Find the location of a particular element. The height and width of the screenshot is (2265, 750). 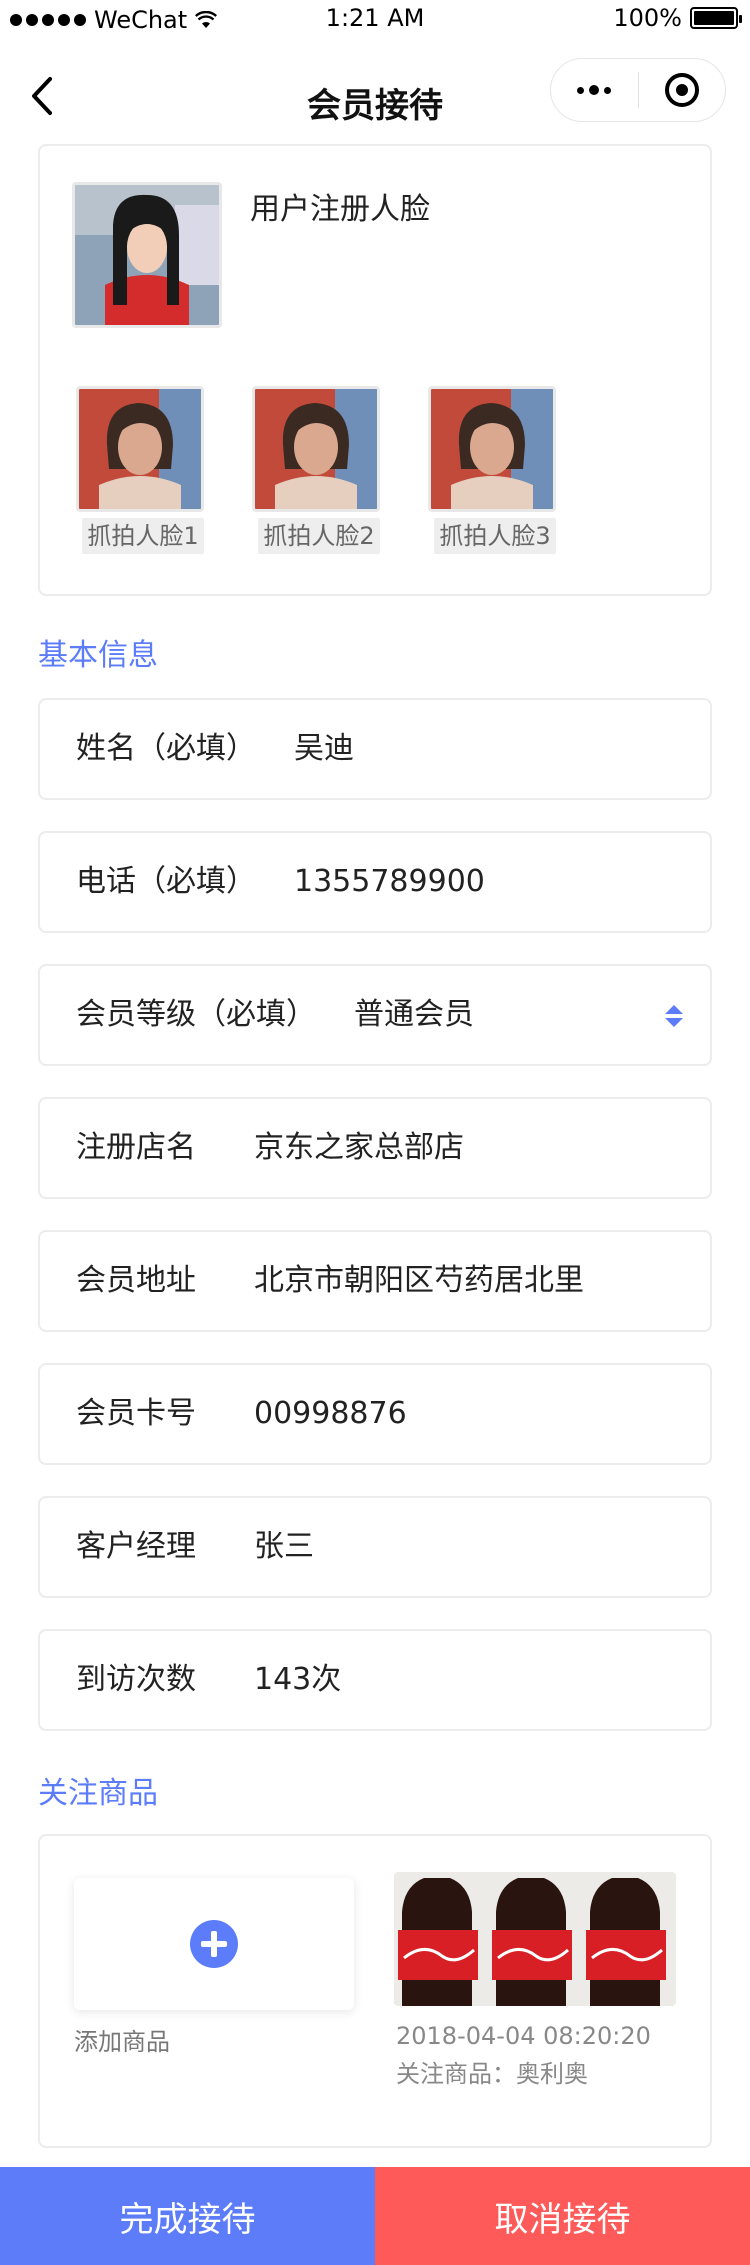

name-field: 姓名（必填） 吴迪 is located at coordinates (375, 749).